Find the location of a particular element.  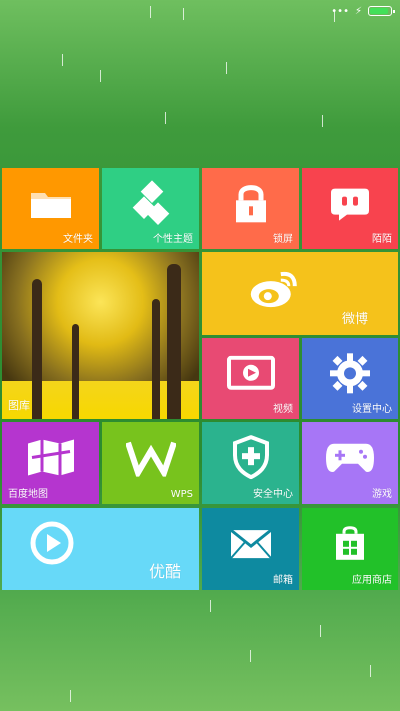

tile-label: 视频 is located at coordinates (283, 409).